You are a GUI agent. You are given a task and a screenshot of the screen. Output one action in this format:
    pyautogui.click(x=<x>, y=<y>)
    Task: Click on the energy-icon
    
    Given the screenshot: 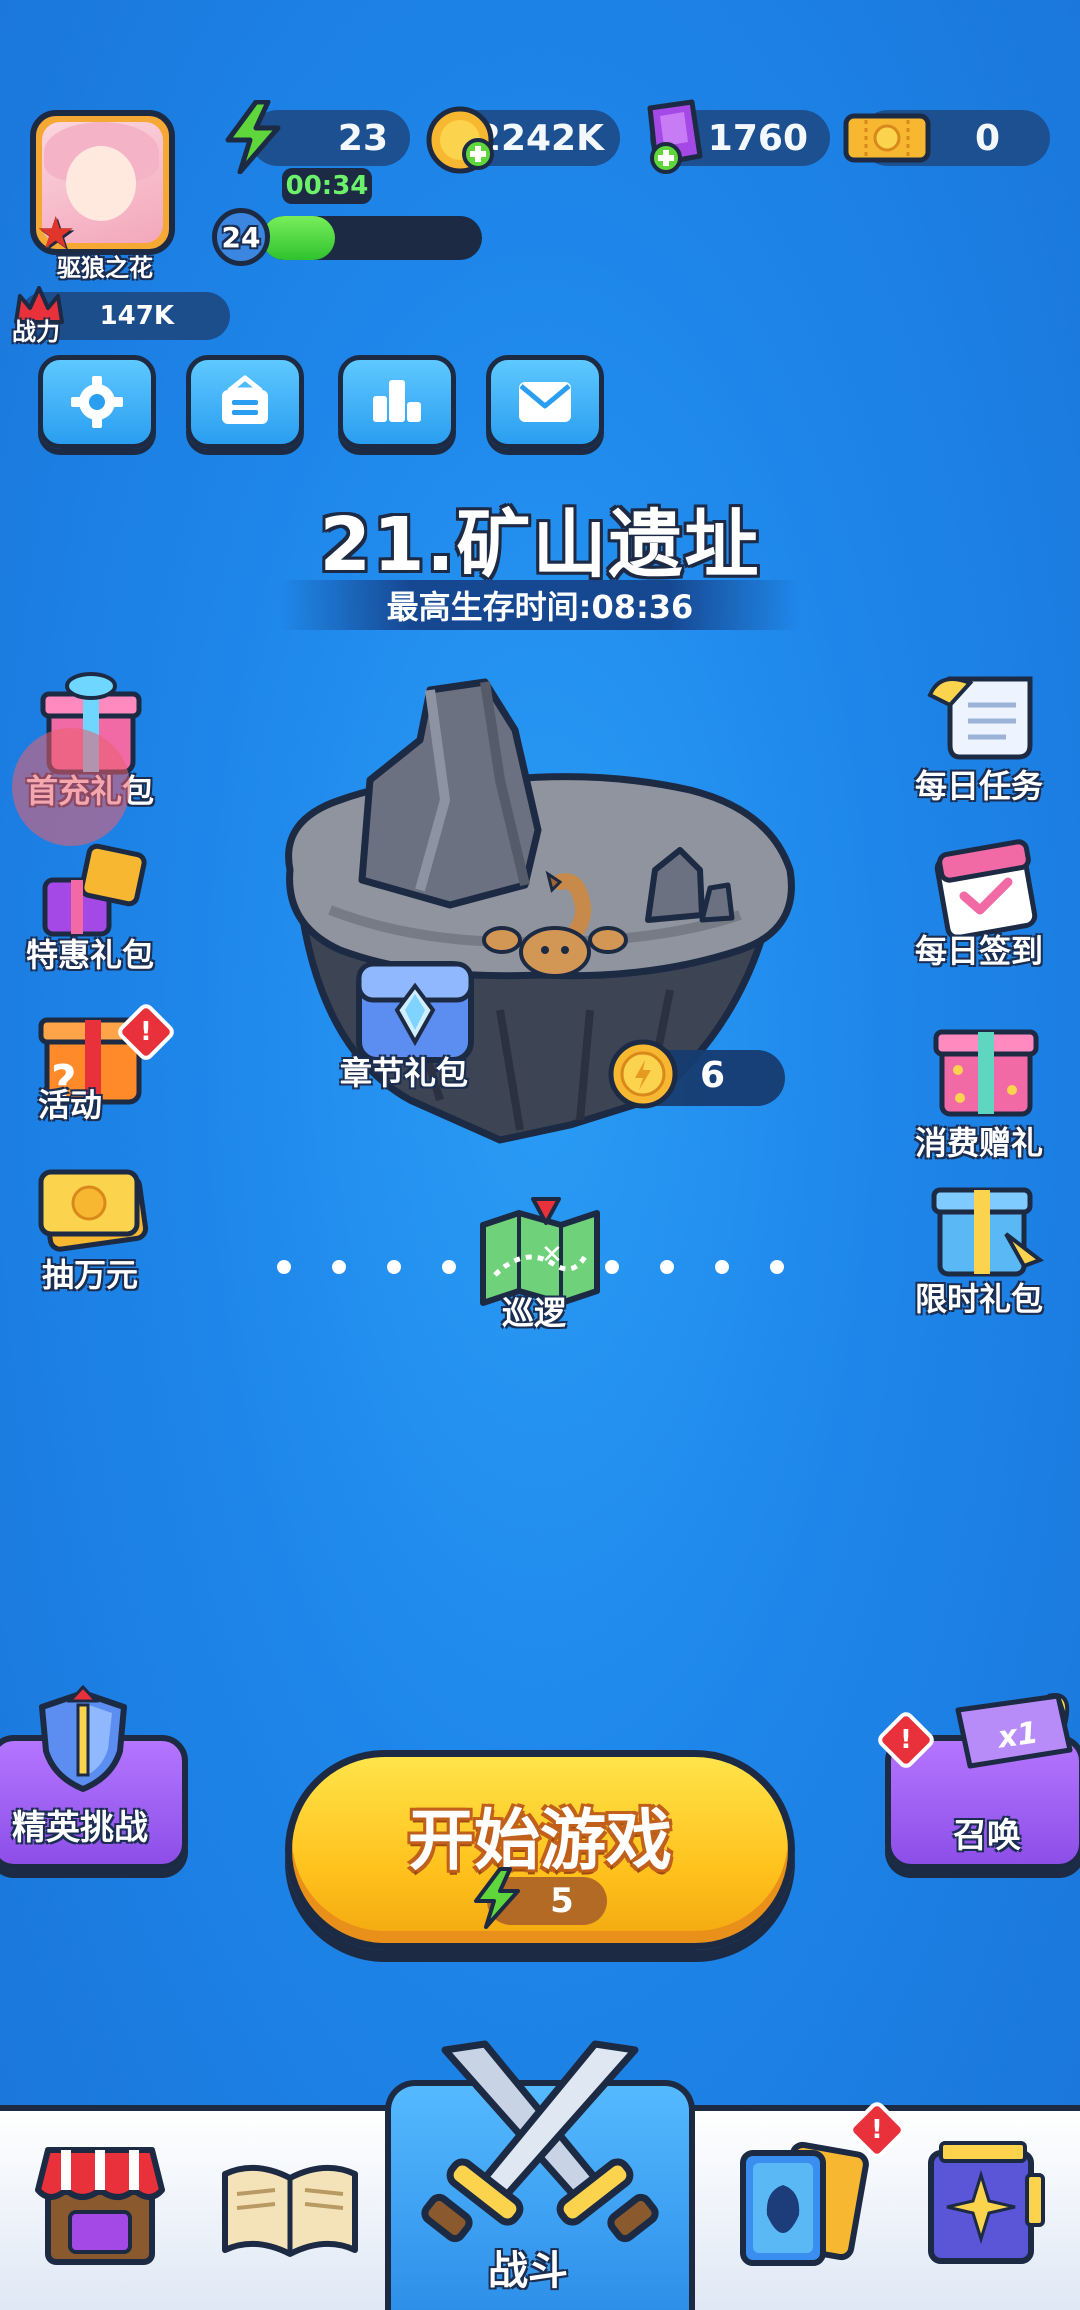 What is the action you would take?
    pyautogui.click(x=253, y=137)
    